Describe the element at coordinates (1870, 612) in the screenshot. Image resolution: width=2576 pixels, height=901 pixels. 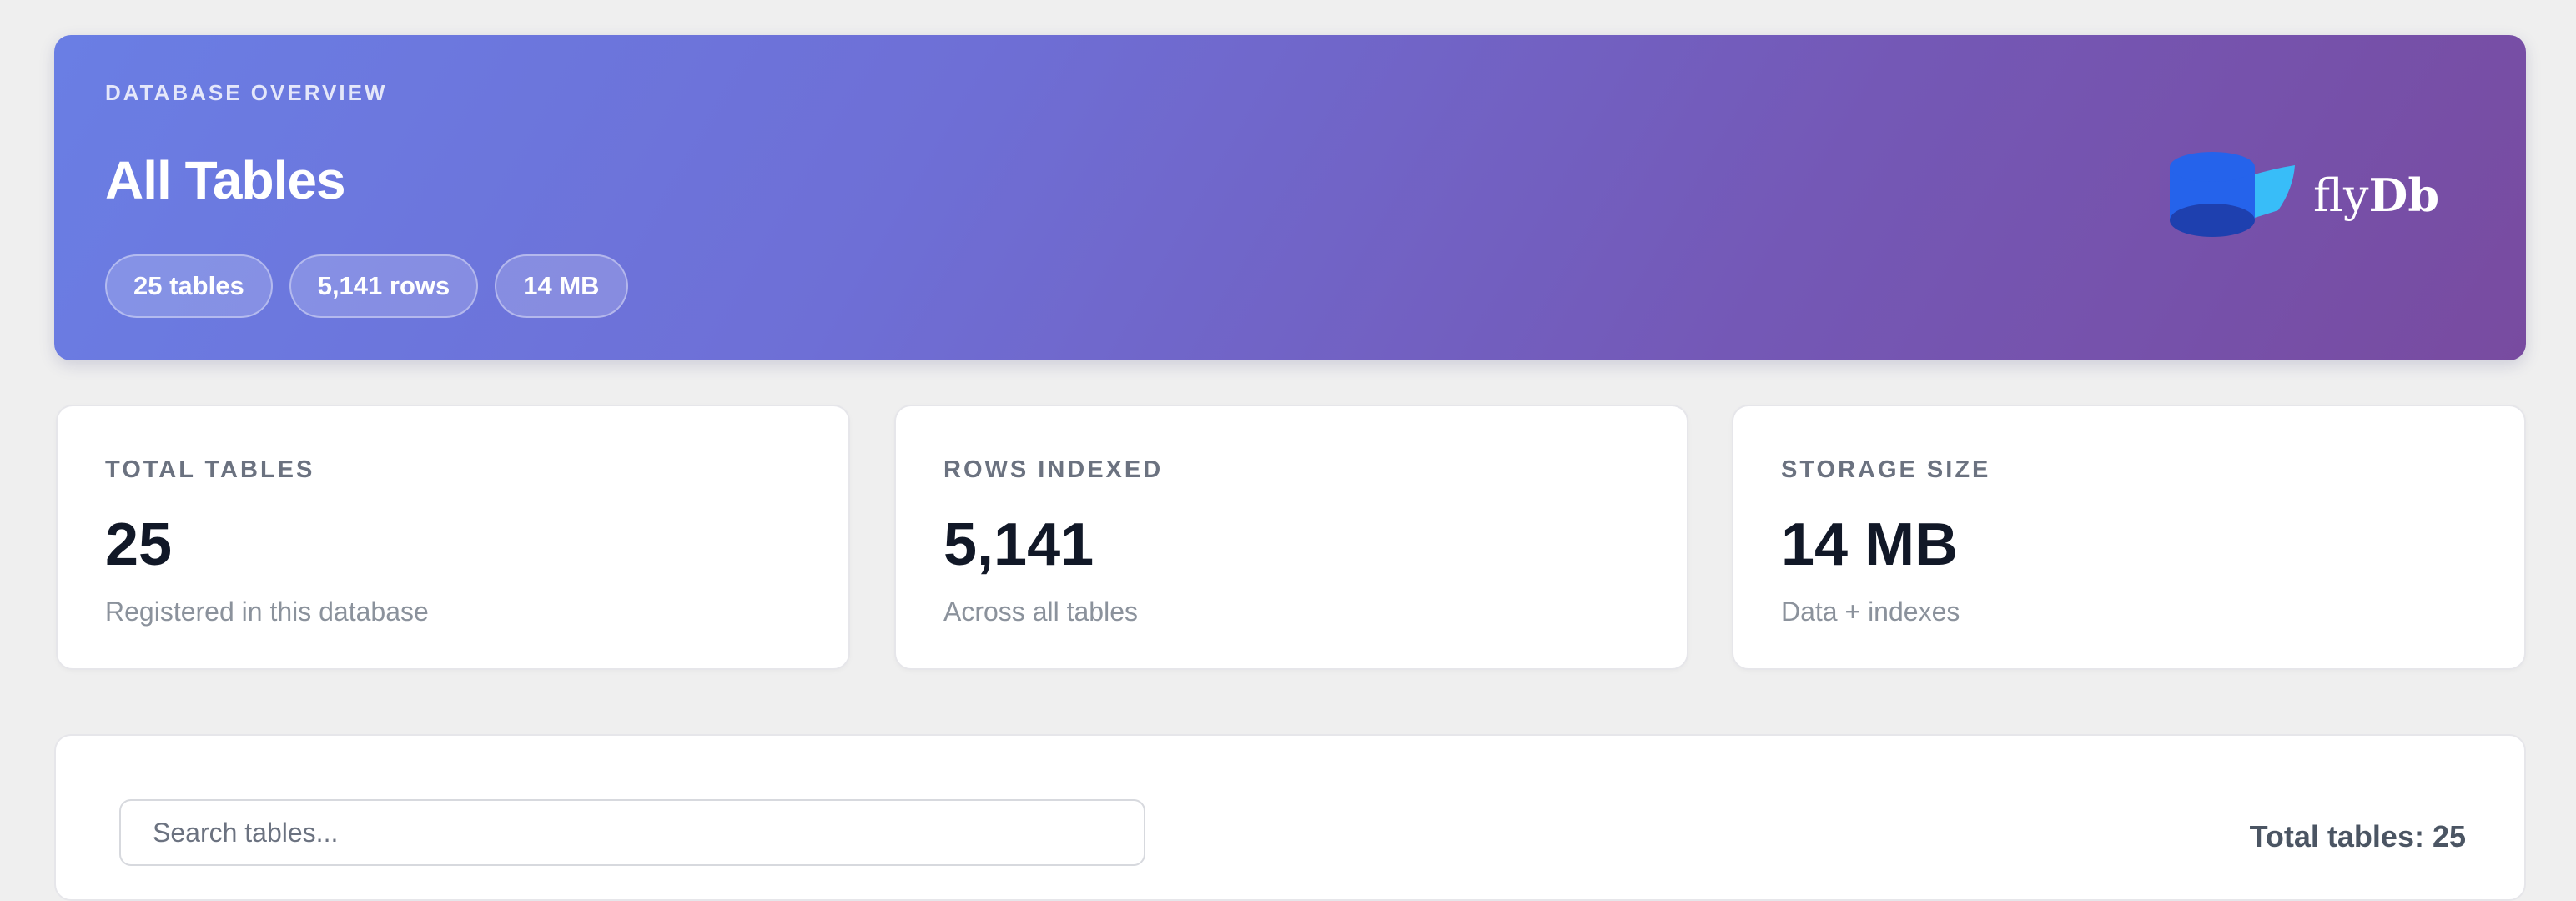
I see `stat-description: Data + indexes` at that location.